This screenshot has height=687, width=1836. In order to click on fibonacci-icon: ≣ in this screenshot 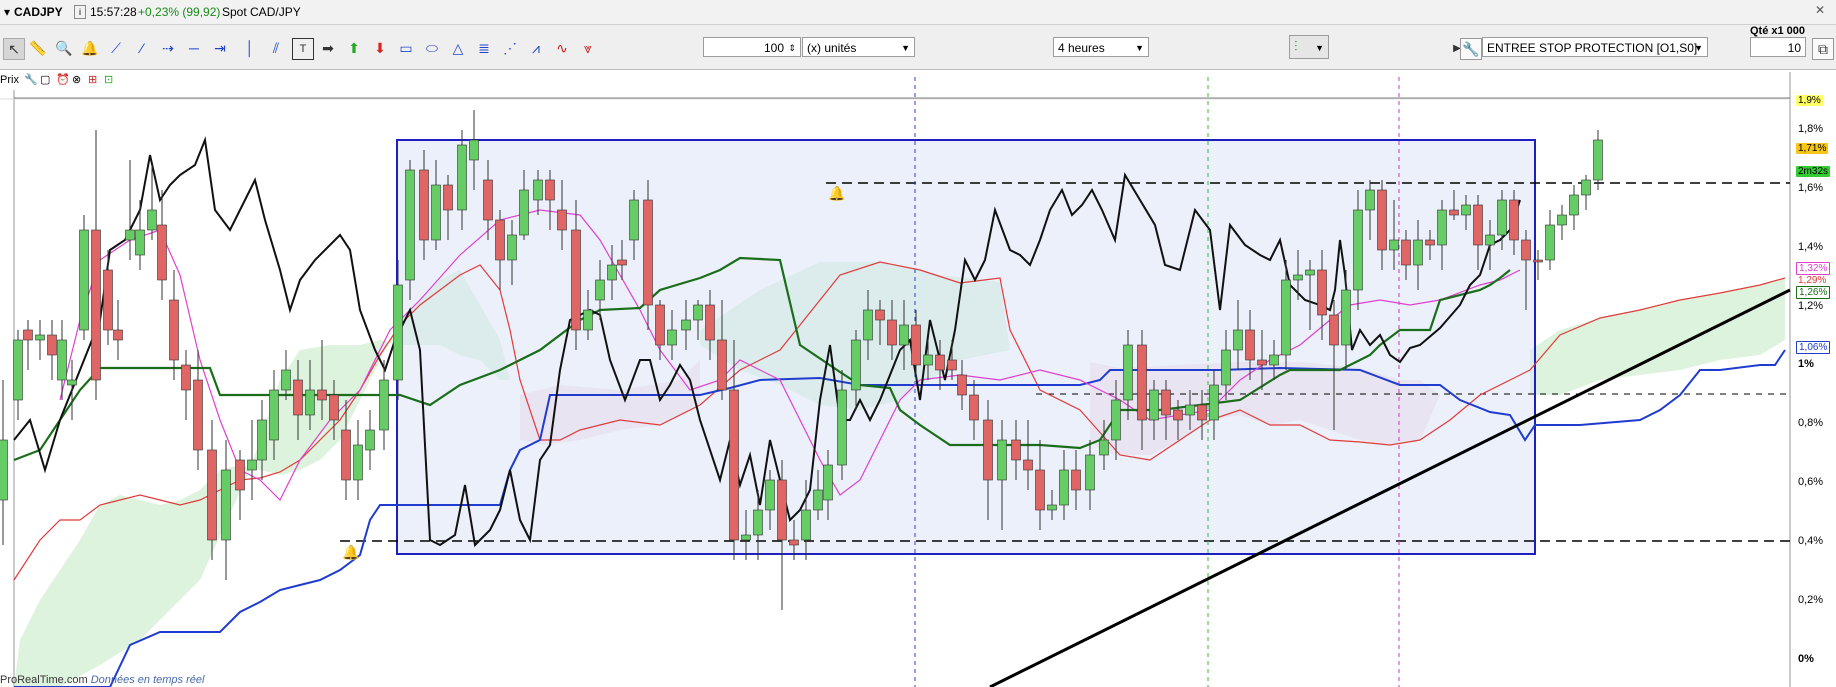, I will do `click(484, 48)`.